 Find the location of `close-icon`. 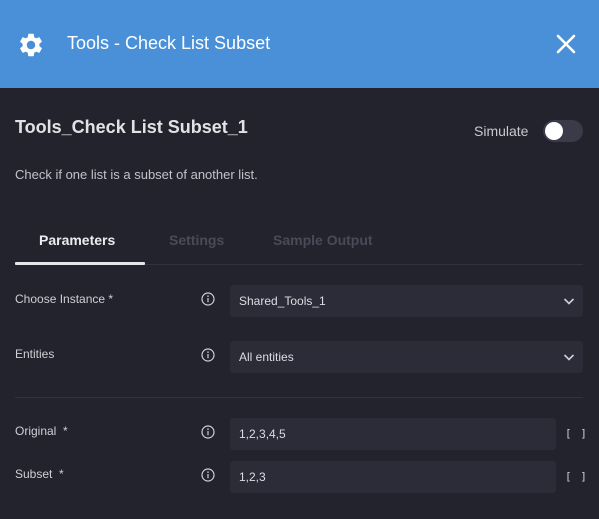

close-icon is located at coordinates (566, 44).